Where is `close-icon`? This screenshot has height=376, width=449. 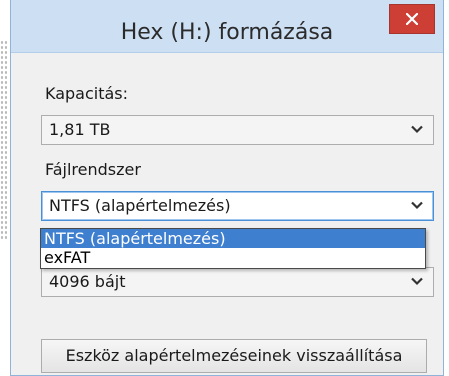
close-icon is located at coordinates (412, 19).